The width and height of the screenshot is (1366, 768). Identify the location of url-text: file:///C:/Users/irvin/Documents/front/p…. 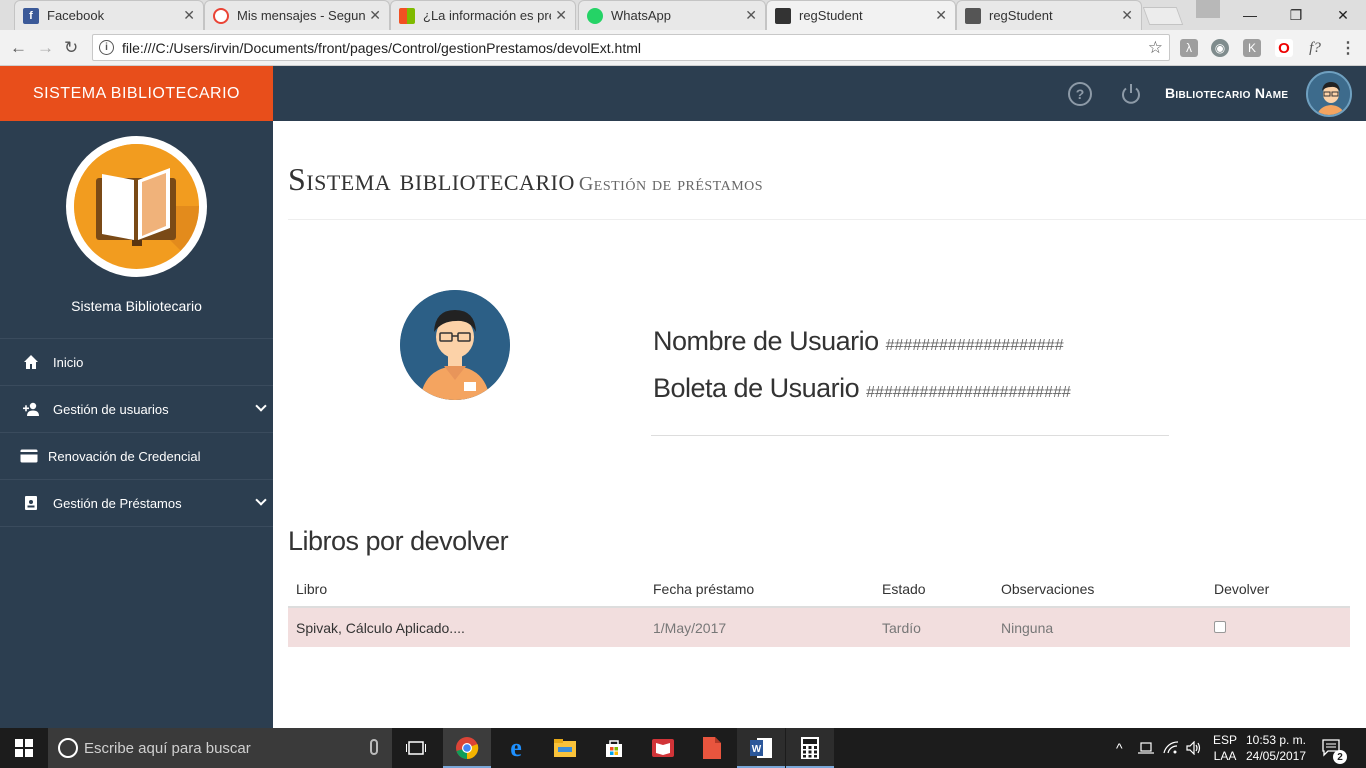
(381, 47).